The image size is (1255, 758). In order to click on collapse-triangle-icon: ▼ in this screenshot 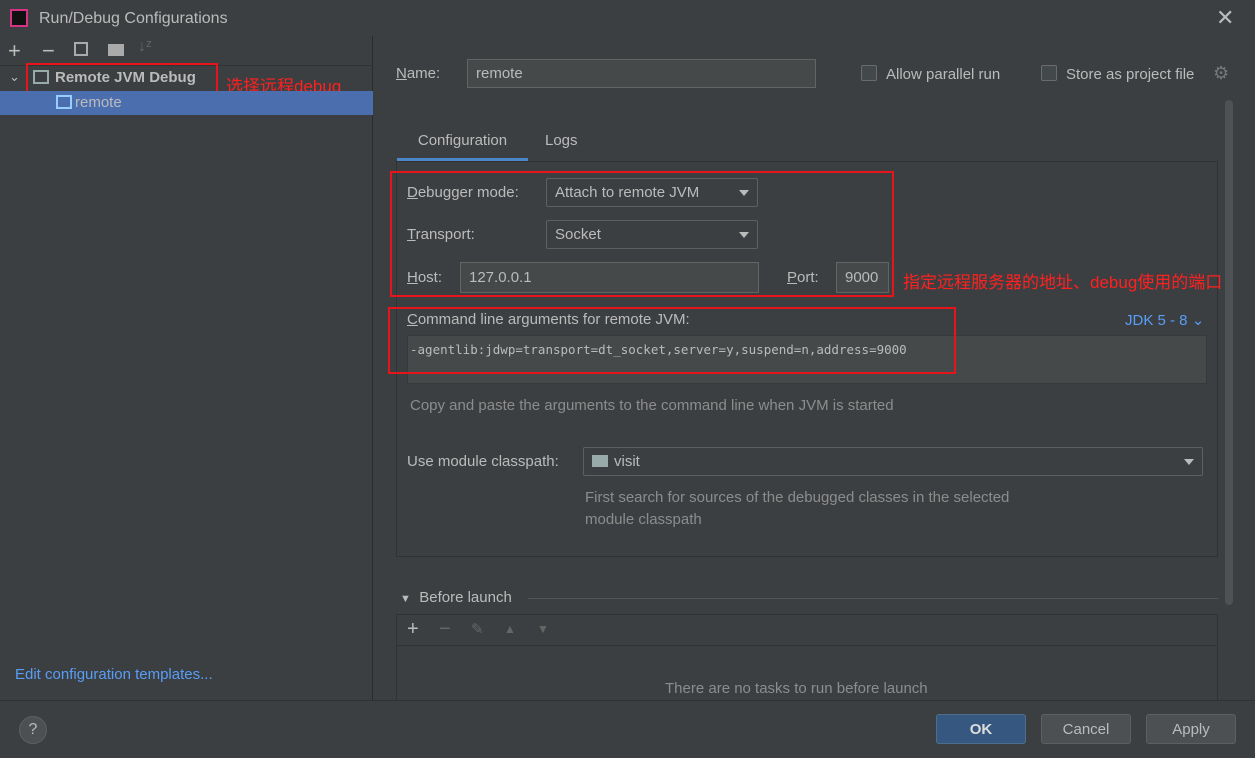, I will do `click(405, 599)`.